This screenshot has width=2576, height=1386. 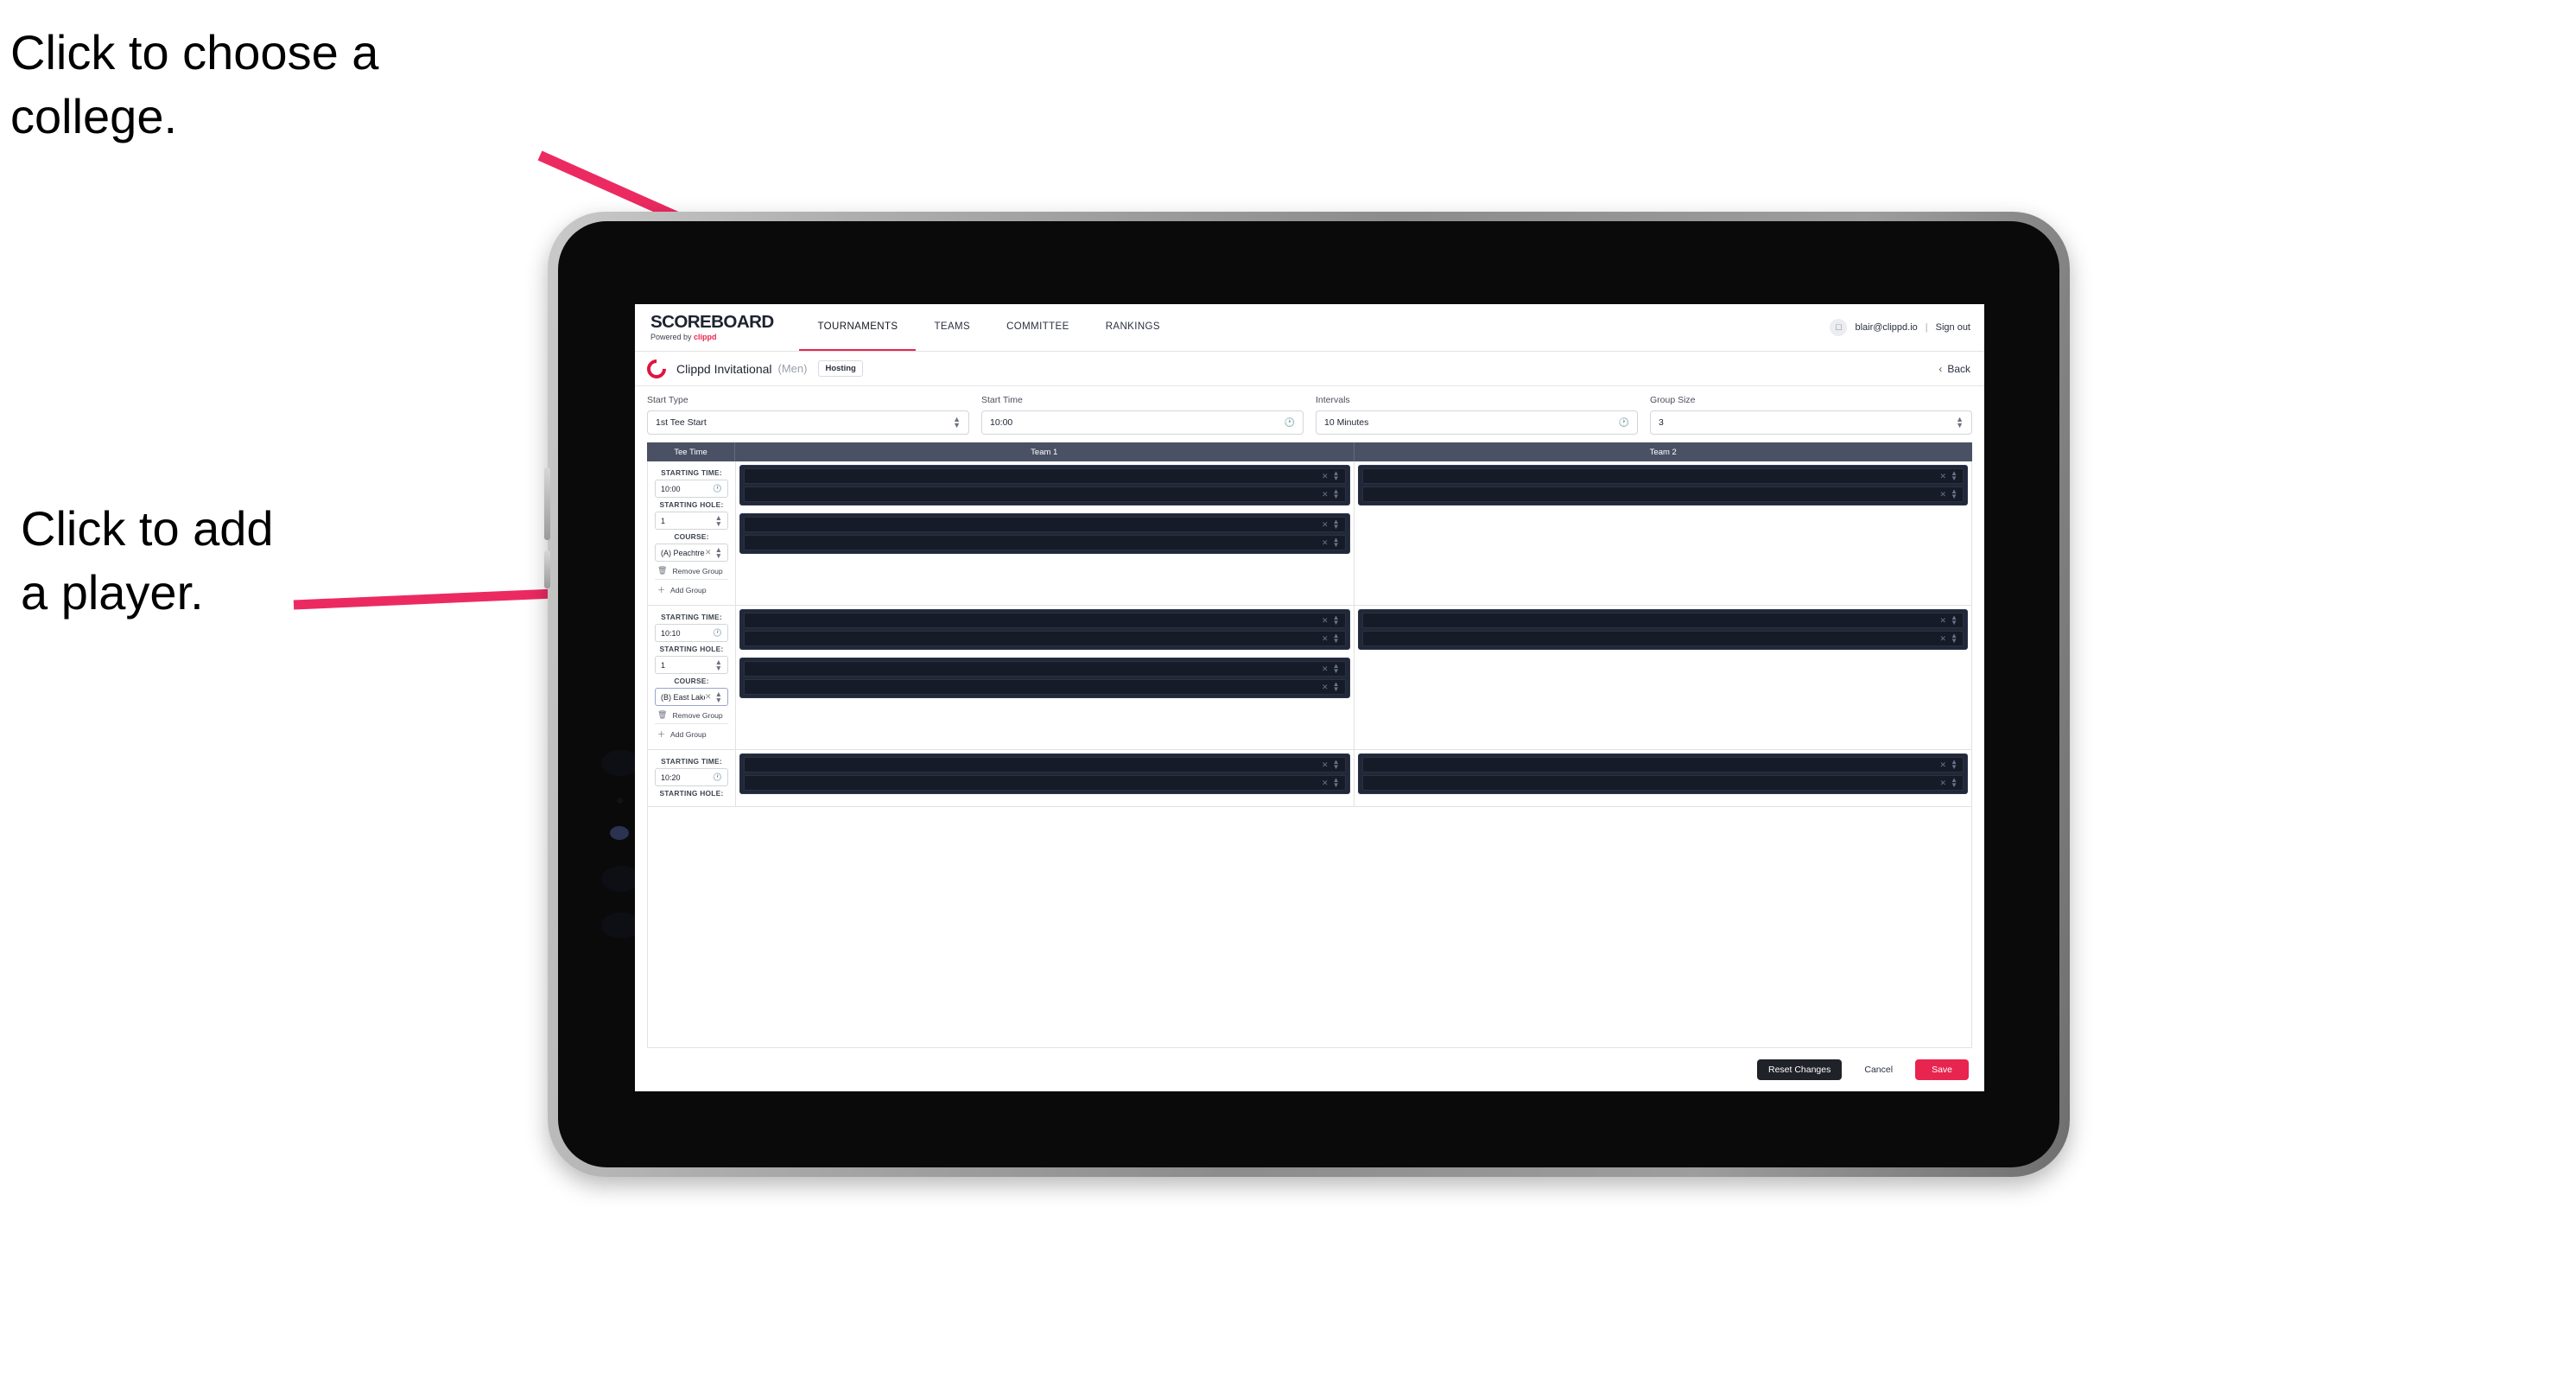 I want to click on scoreboard-logo: SCOREBOARD Powered by clippd, so click(x=724, y=327).